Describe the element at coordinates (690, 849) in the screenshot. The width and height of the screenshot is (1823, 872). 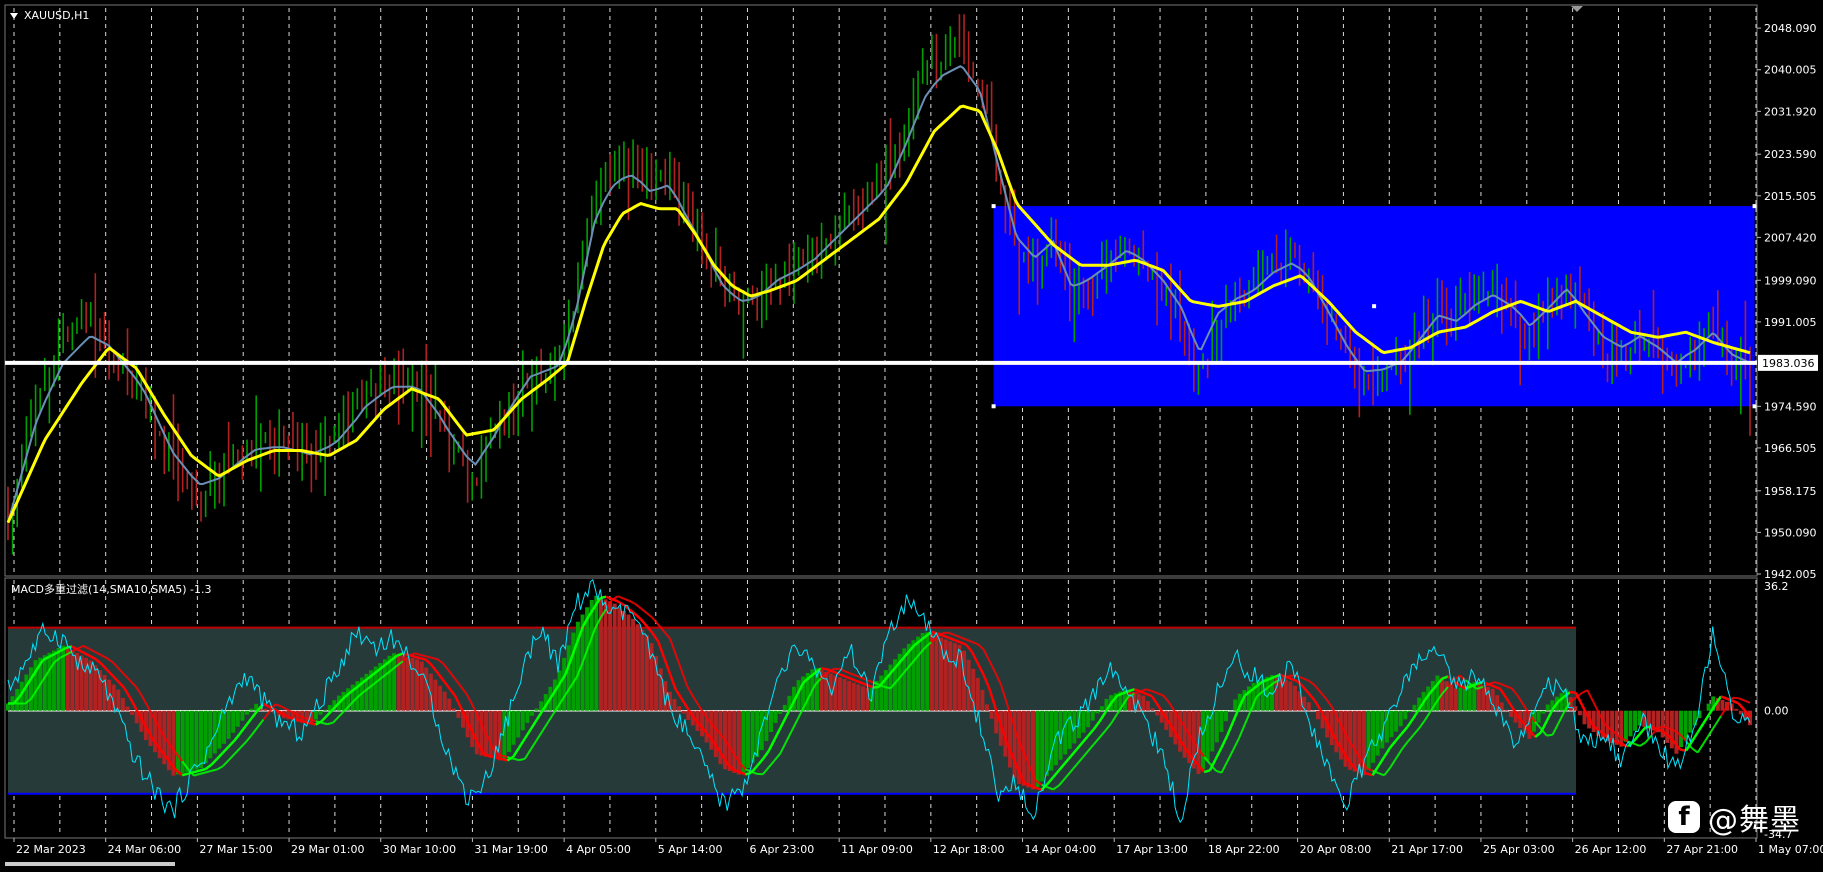
I see `time-tick-label: 5 Apr 14:00` at that location.